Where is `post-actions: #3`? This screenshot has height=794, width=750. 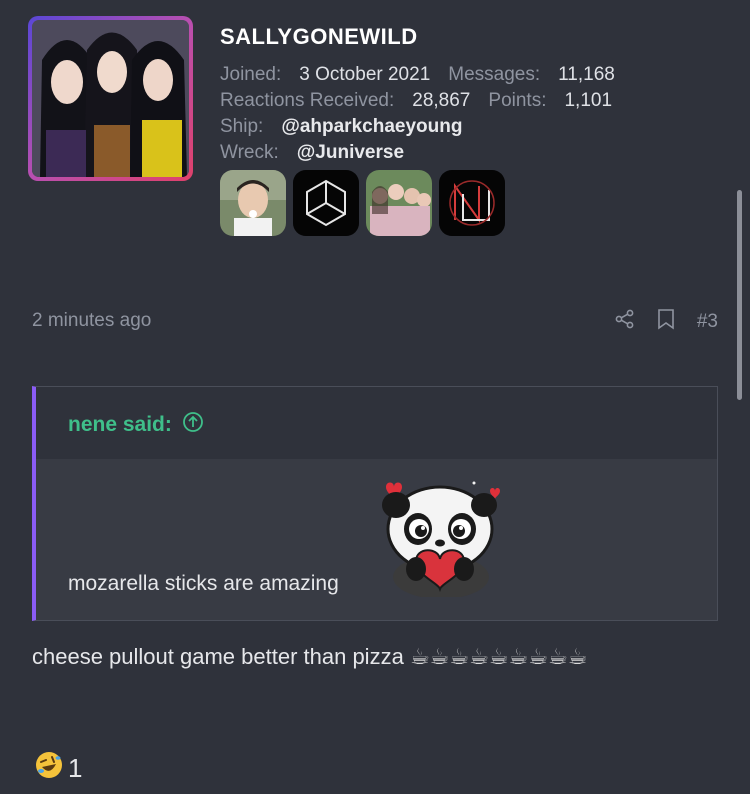
post-actions: #3 is located at coordinates (666, 322).